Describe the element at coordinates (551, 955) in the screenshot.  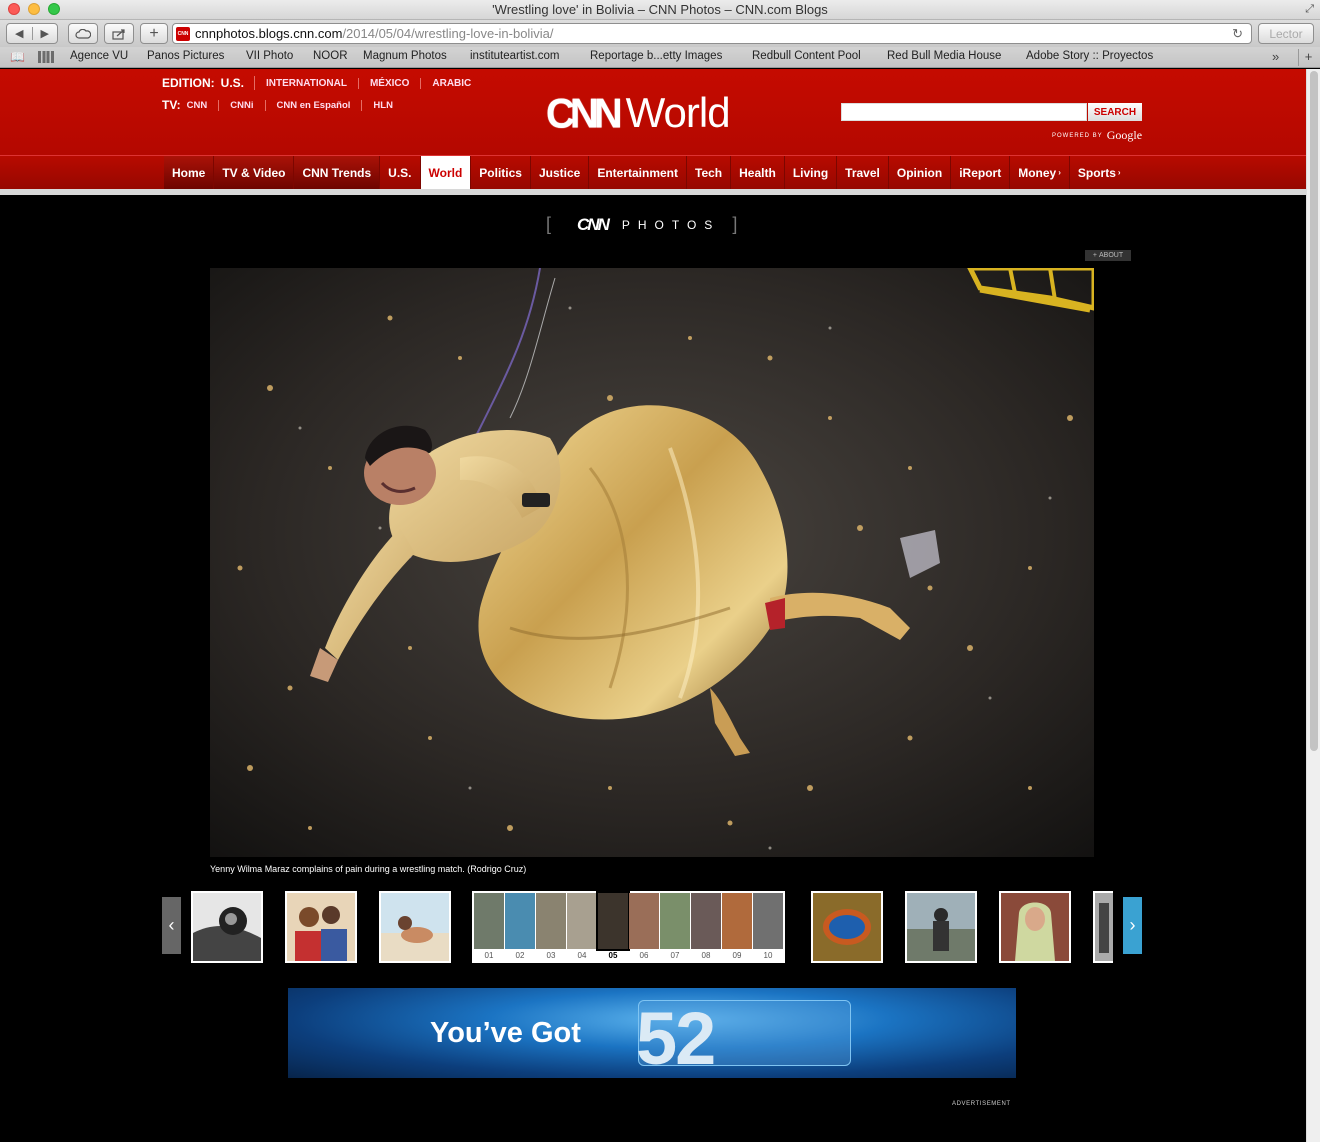
I see `strip-number: 03` at that location.